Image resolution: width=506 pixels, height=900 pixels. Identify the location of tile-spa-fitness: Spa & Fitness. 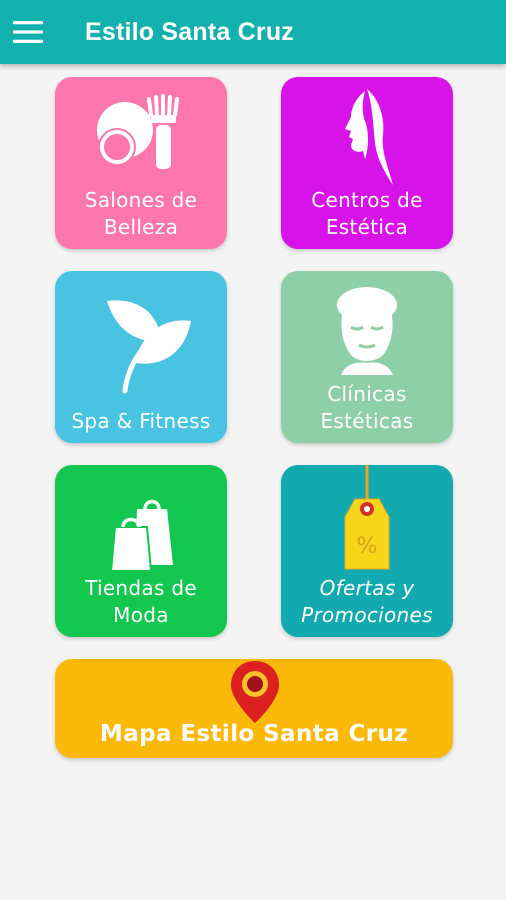
(141, 357).